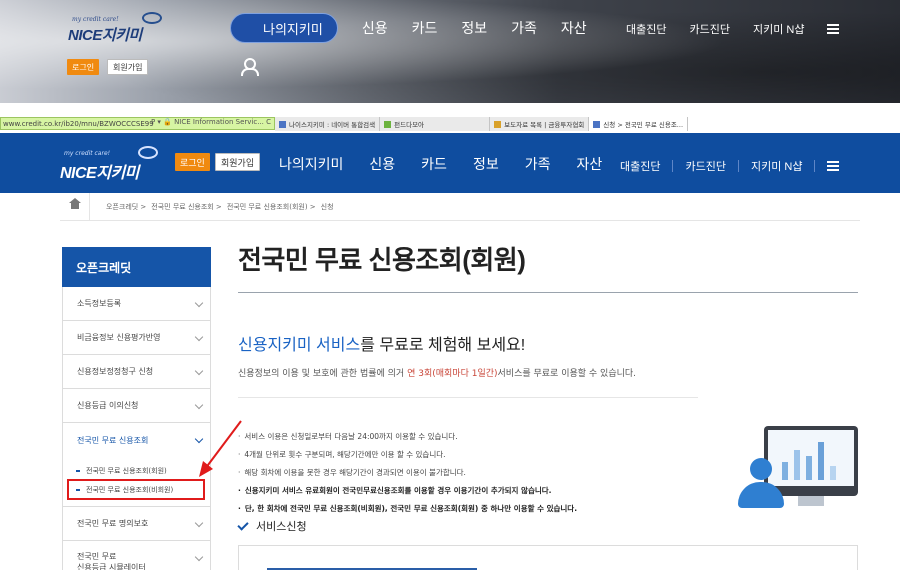 This screenshot has width=900, height=570. I want to click on fund-favicon-icon, so click(388, 124).